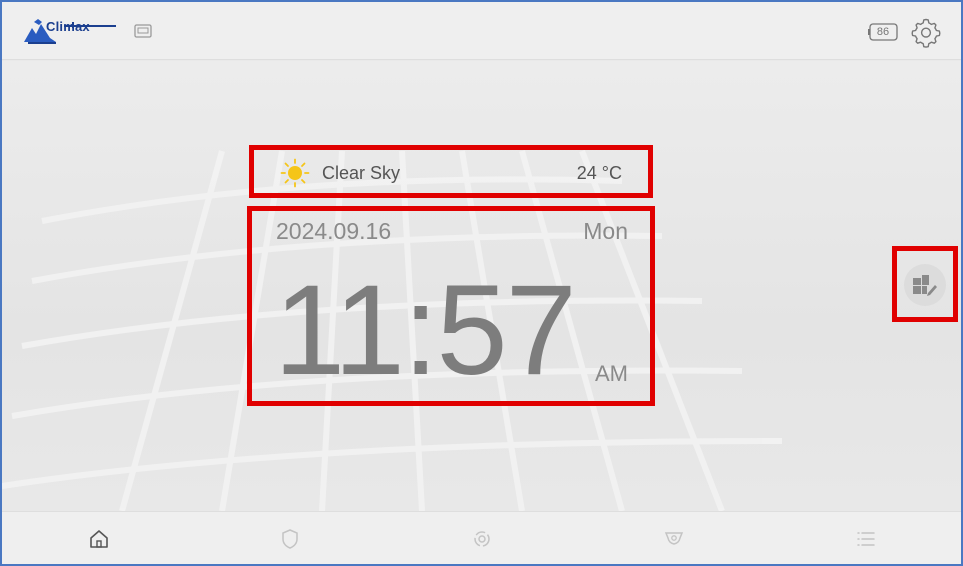  Describe the element at coordinates (883, 32) in the screenshot. I see `battery-level: 86` at that location.